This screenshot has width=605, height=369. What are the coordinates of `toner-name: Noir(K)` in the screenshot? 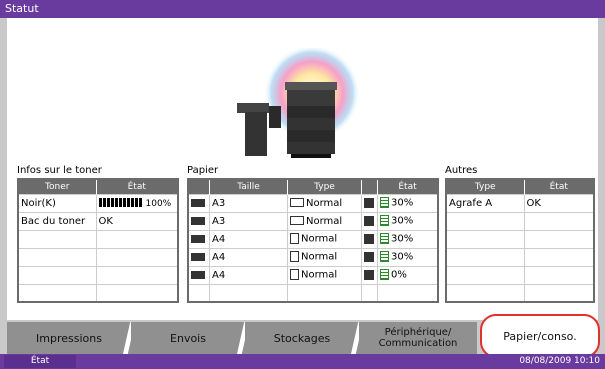 It's located at (57, 202).